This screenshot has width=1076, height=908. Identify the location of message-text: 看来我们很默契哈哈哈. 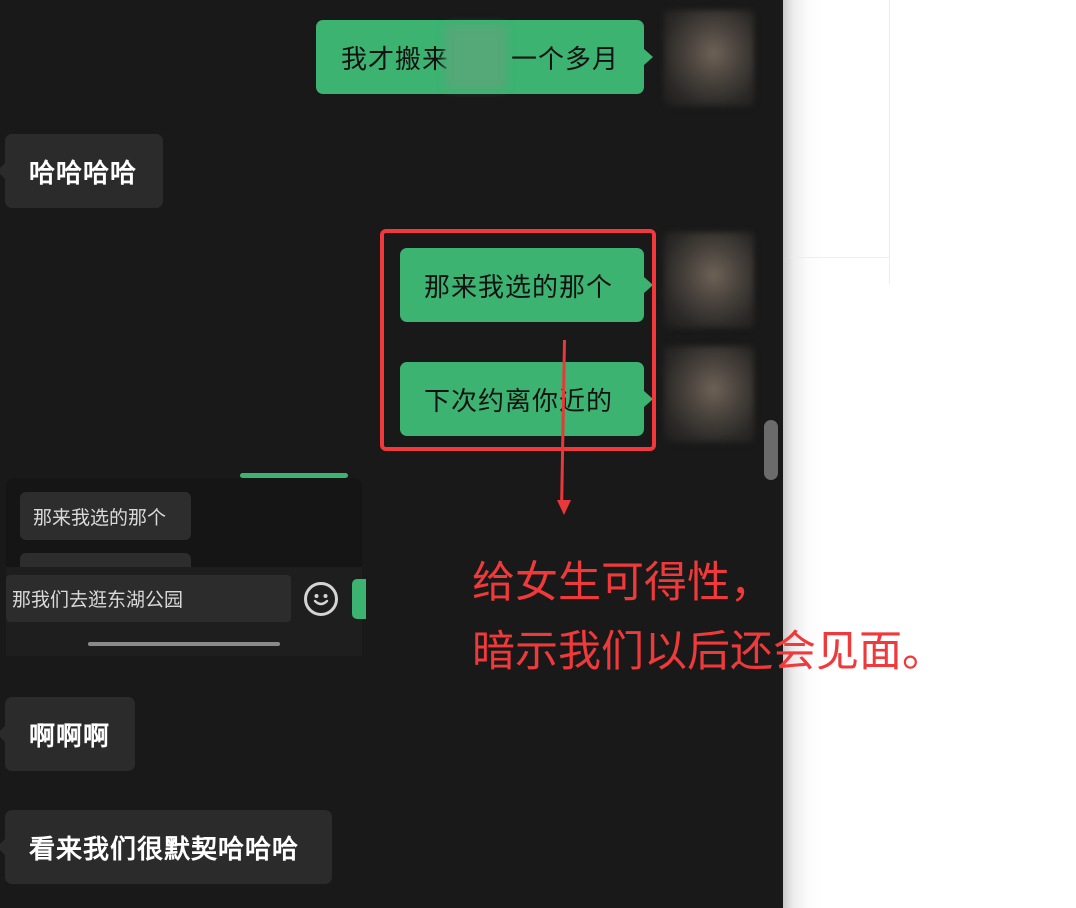
(164, 849).